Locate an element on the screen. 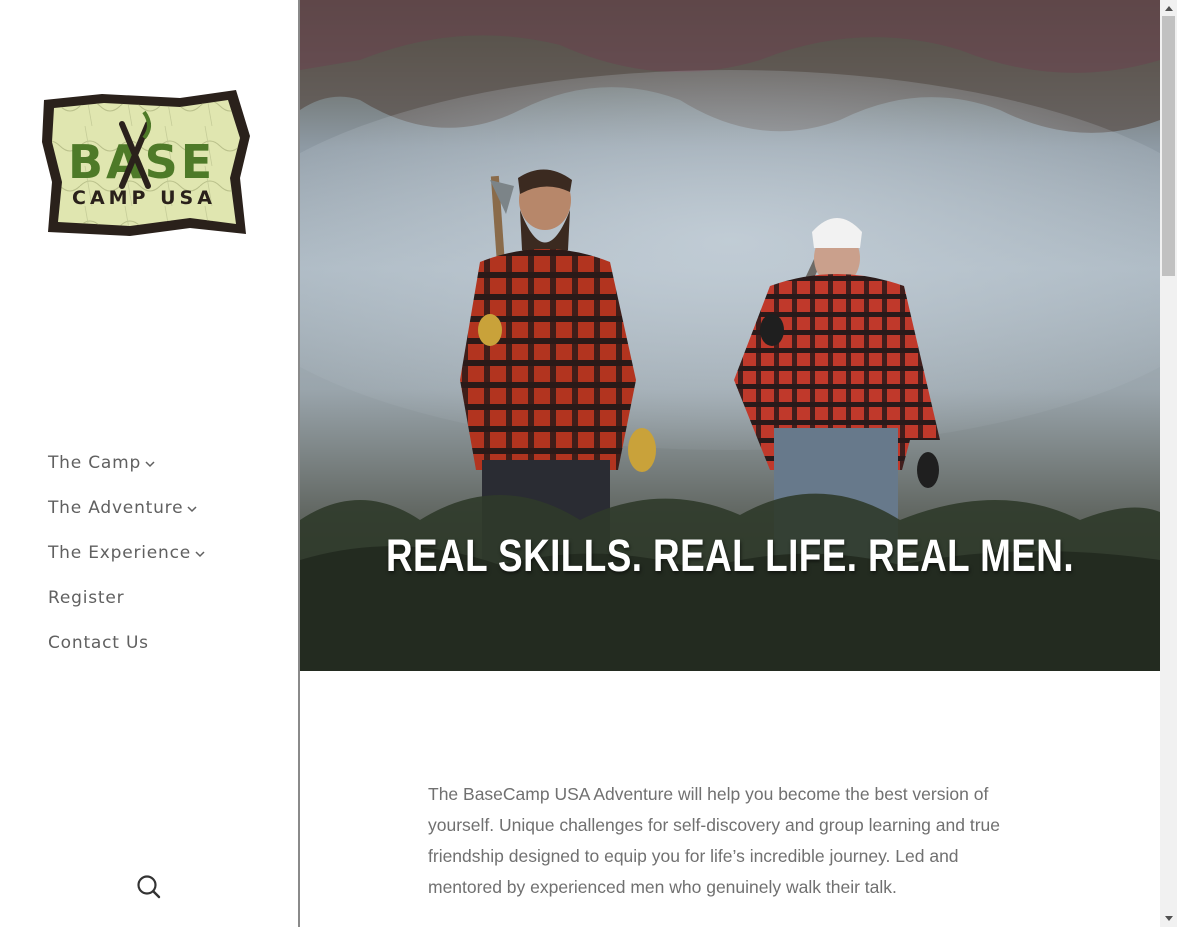  svg-text: CAMP USA is located at coordinates (144, 198).